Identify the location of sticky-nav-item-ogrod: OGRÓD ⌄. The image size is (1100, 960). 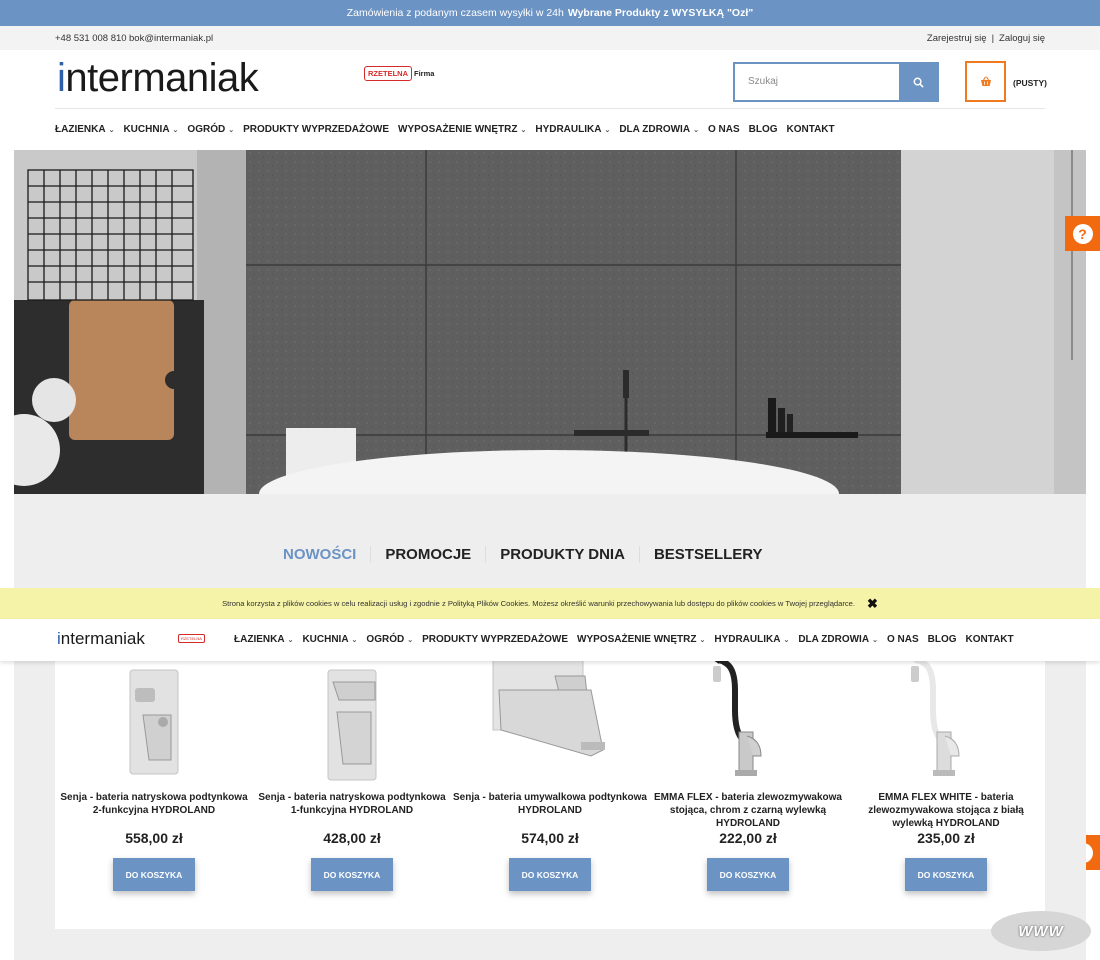
(389, 639).